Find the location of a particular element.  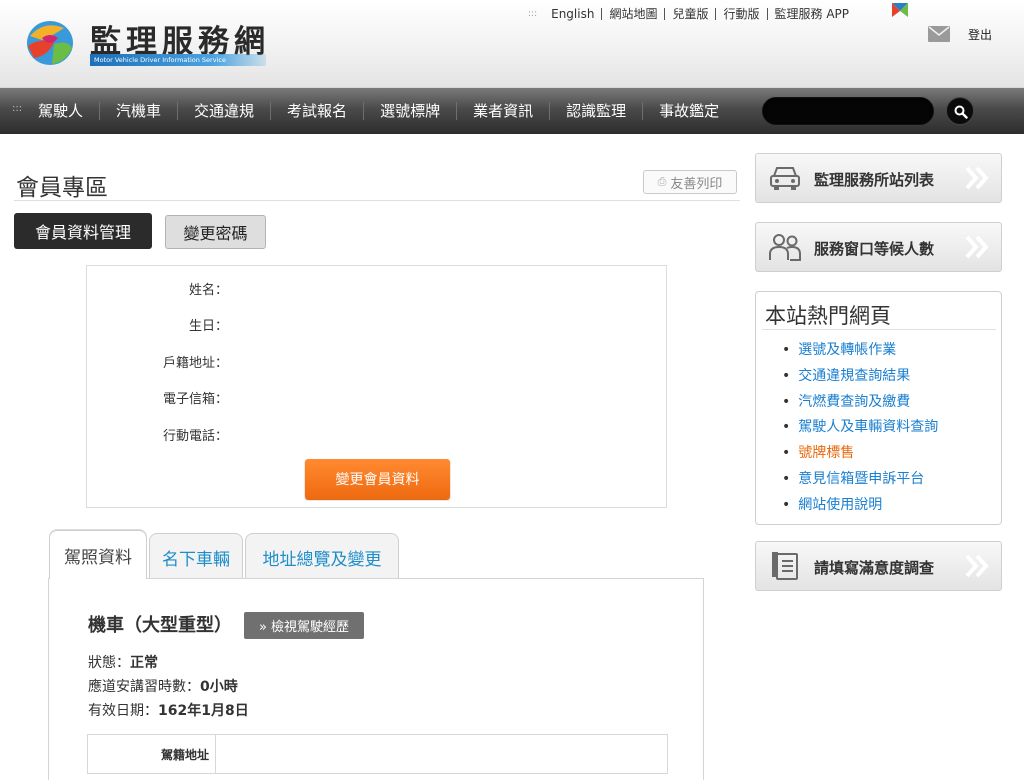

nav-dots-icon: ::: is located at coordinates (17, 108).